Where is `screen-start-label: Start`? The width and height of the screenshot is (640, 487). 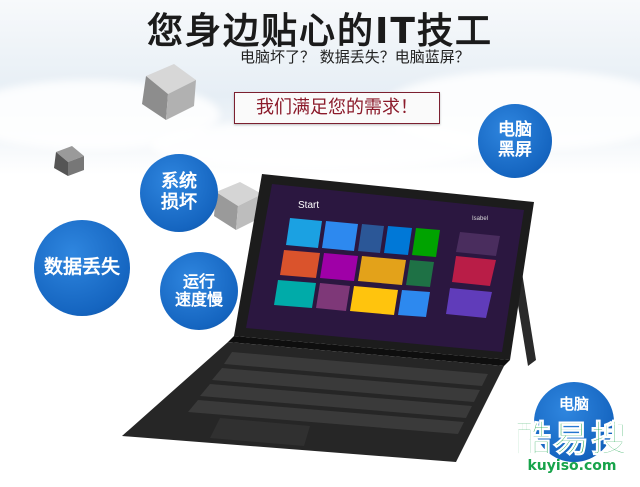
screen-start-label: Start is located at coordinates (308, 205).